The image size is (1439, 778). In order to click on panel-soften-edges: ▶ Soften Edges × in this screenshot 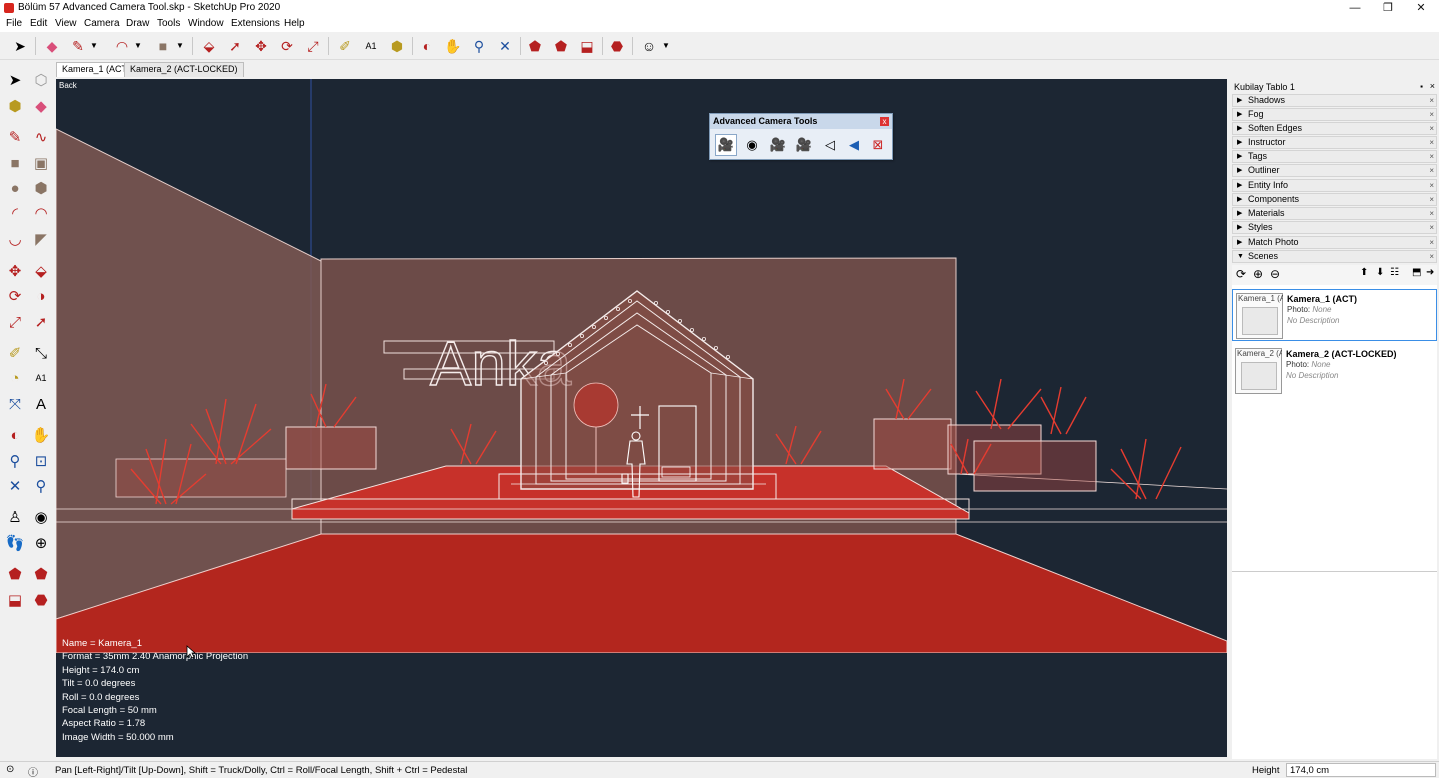, I will do `click(1334, 128)`.